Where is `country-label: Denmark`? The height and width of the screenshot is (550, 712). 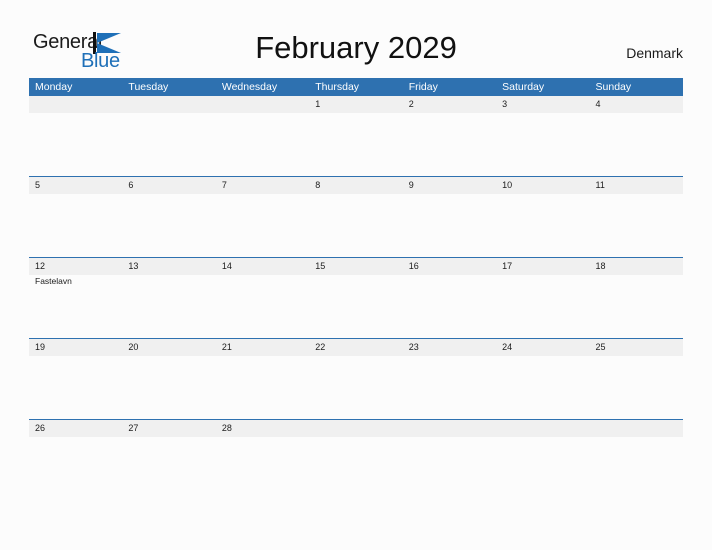 country-label: Denmark is located at coordinates (654, 53).